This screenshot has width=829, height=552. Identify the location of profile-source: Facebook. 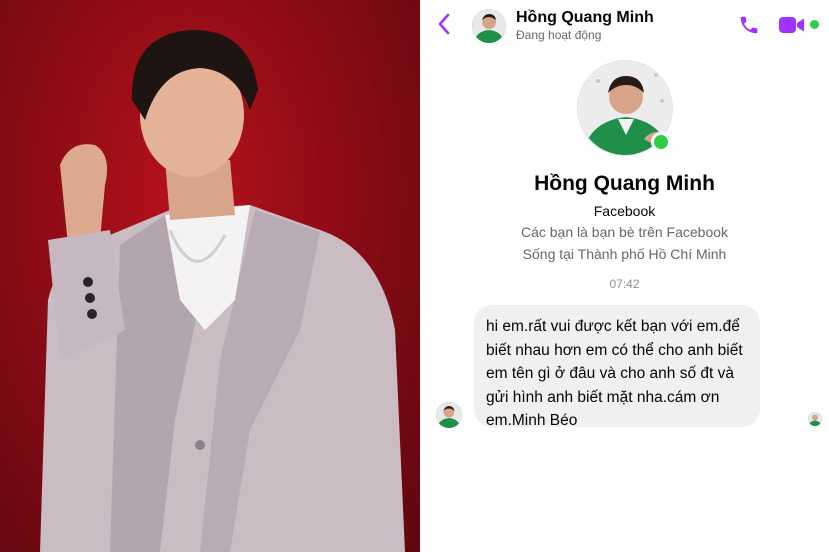
(624, 211).